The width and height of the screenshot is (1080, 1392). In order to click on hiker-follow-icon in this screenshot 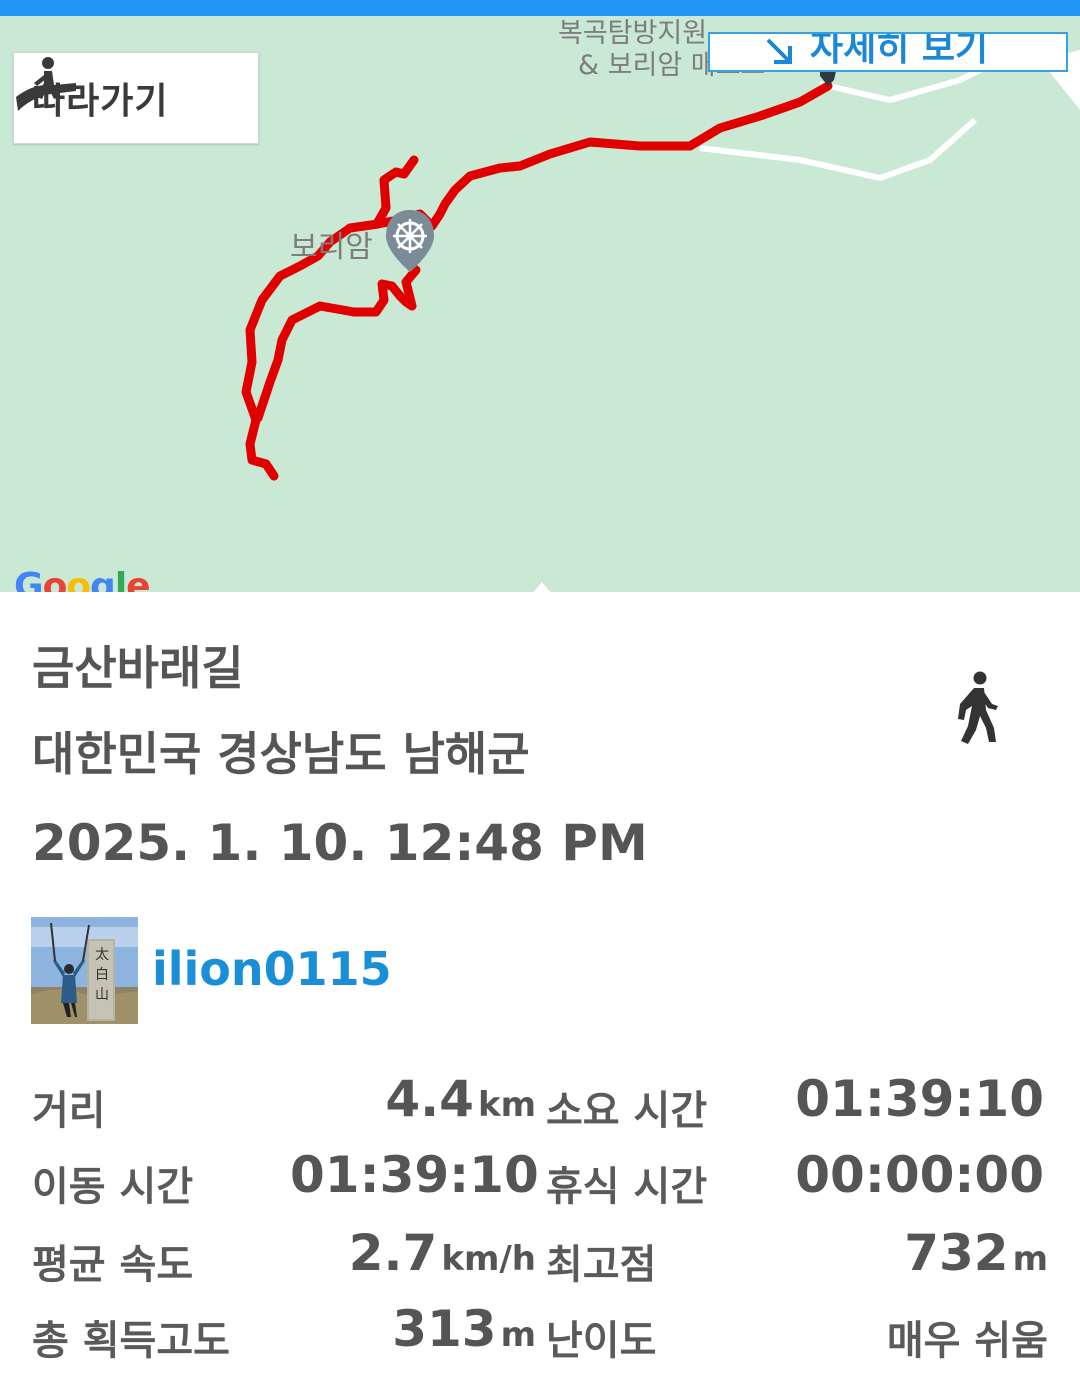, I will do `click(46, 84)`.